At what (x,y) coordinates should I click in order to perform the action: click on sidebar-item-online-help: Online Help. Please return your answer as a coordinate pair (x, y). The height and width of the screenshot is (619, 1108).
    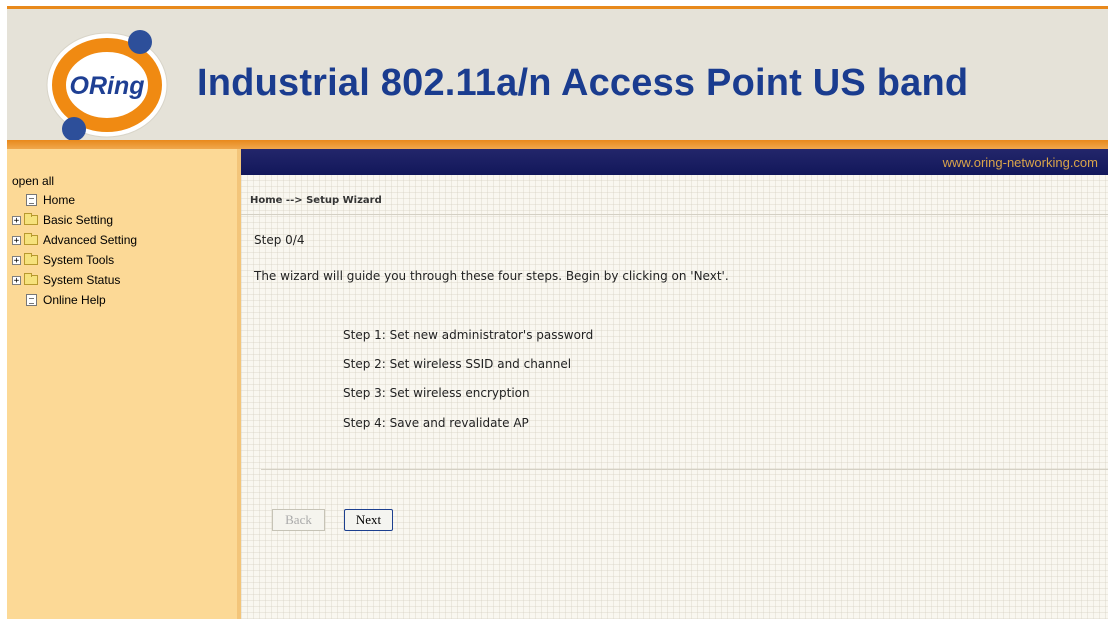
    Looking at the image, I should click on (74, 300).